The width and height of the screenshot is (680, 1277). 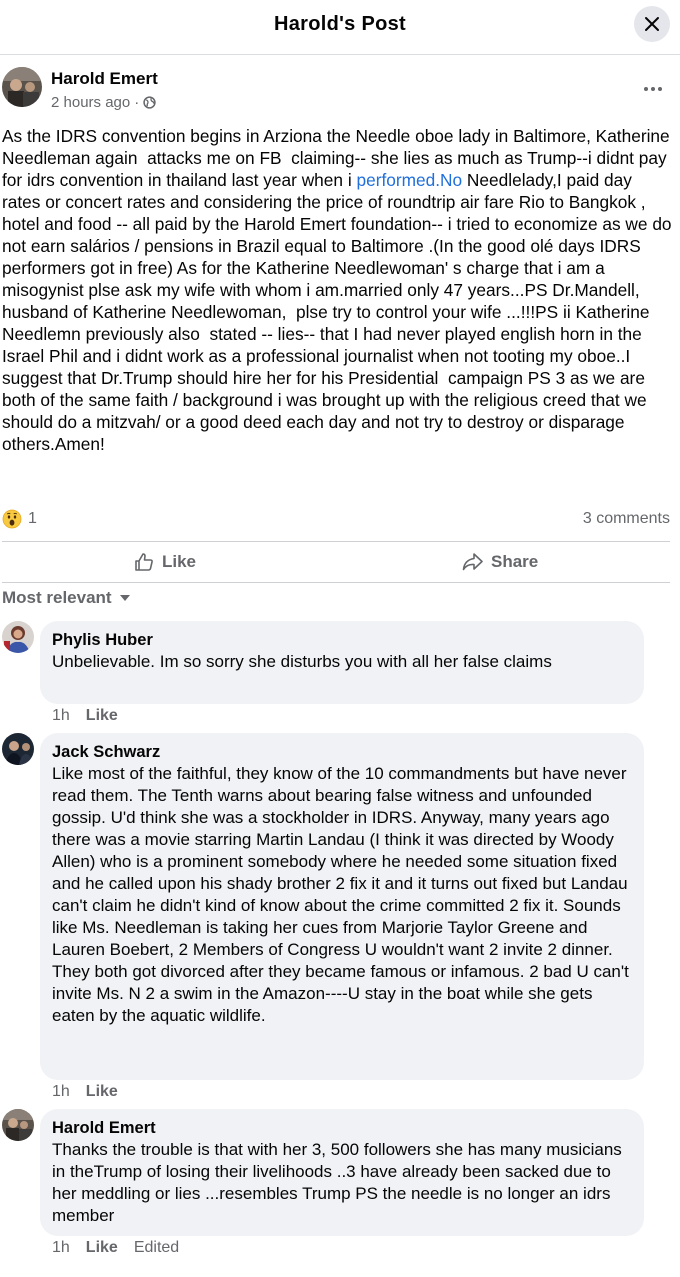 I want to click on wow-reaction-icon, so click(x=12, y=519).